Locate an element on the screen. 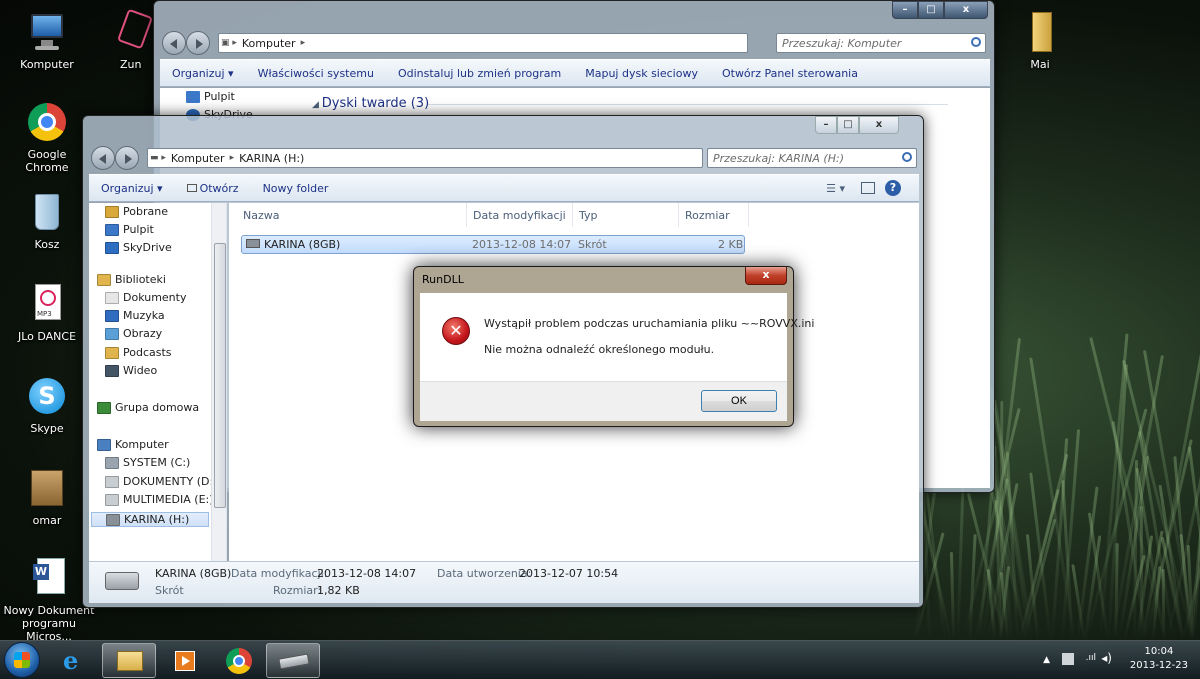 The height and width of the screenshot is (679, 1200). desktop-icon-zun: Zun is located at coordinates (131, 40).